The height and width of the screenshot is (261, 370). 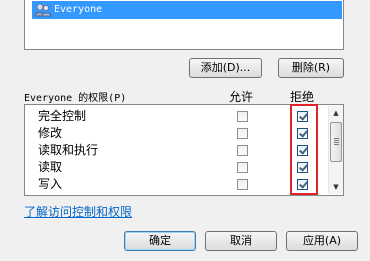 I want to click on allow-checkbox-read-execute, so click(x=242, y=150).